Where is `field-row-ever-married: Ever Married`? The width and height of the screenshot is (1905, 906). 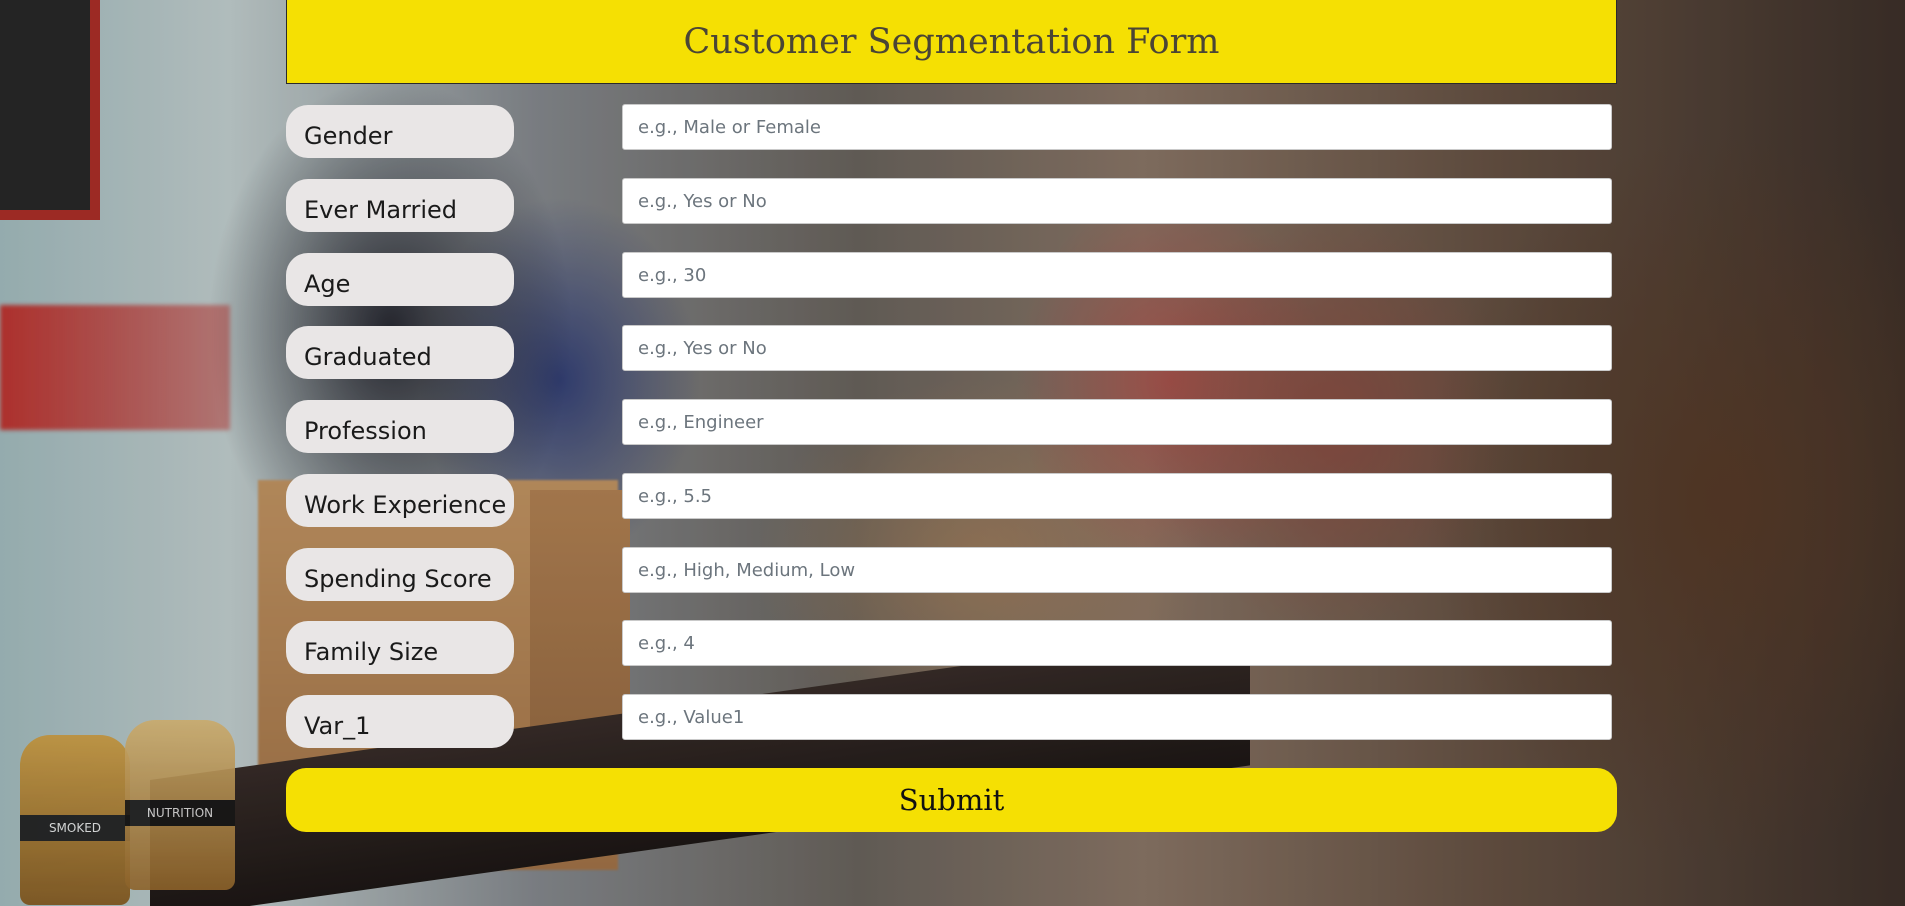 field-row-ever-married: Ever Married is located at coordinates (949, 205).